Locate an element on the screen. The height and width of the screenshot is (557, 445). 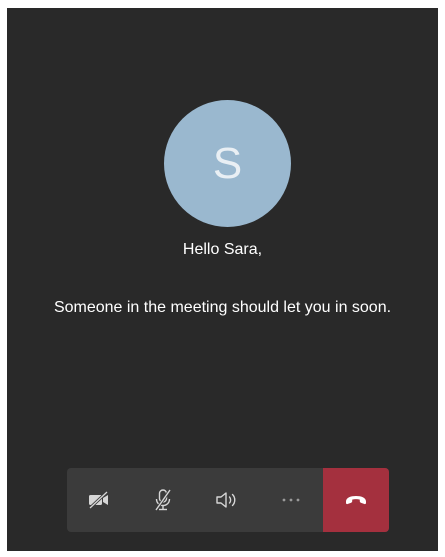
more-icon is located at coordinates (291, 500).